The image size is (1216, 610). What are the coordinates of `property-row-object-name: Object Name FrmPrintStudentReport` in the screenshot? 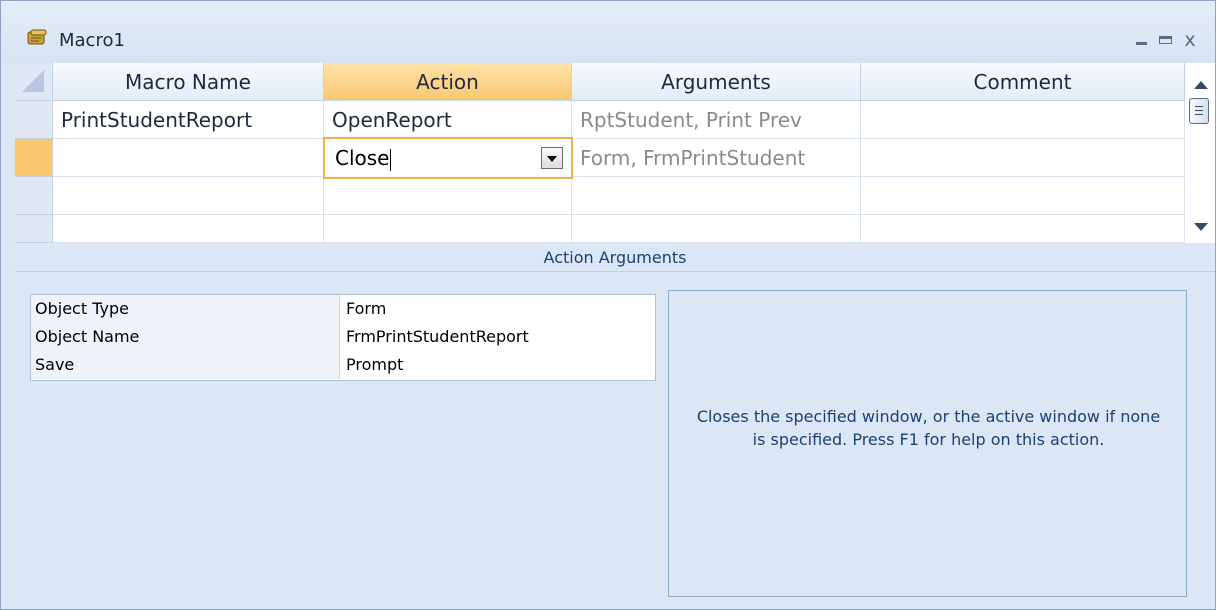 It's located at (343, 337).